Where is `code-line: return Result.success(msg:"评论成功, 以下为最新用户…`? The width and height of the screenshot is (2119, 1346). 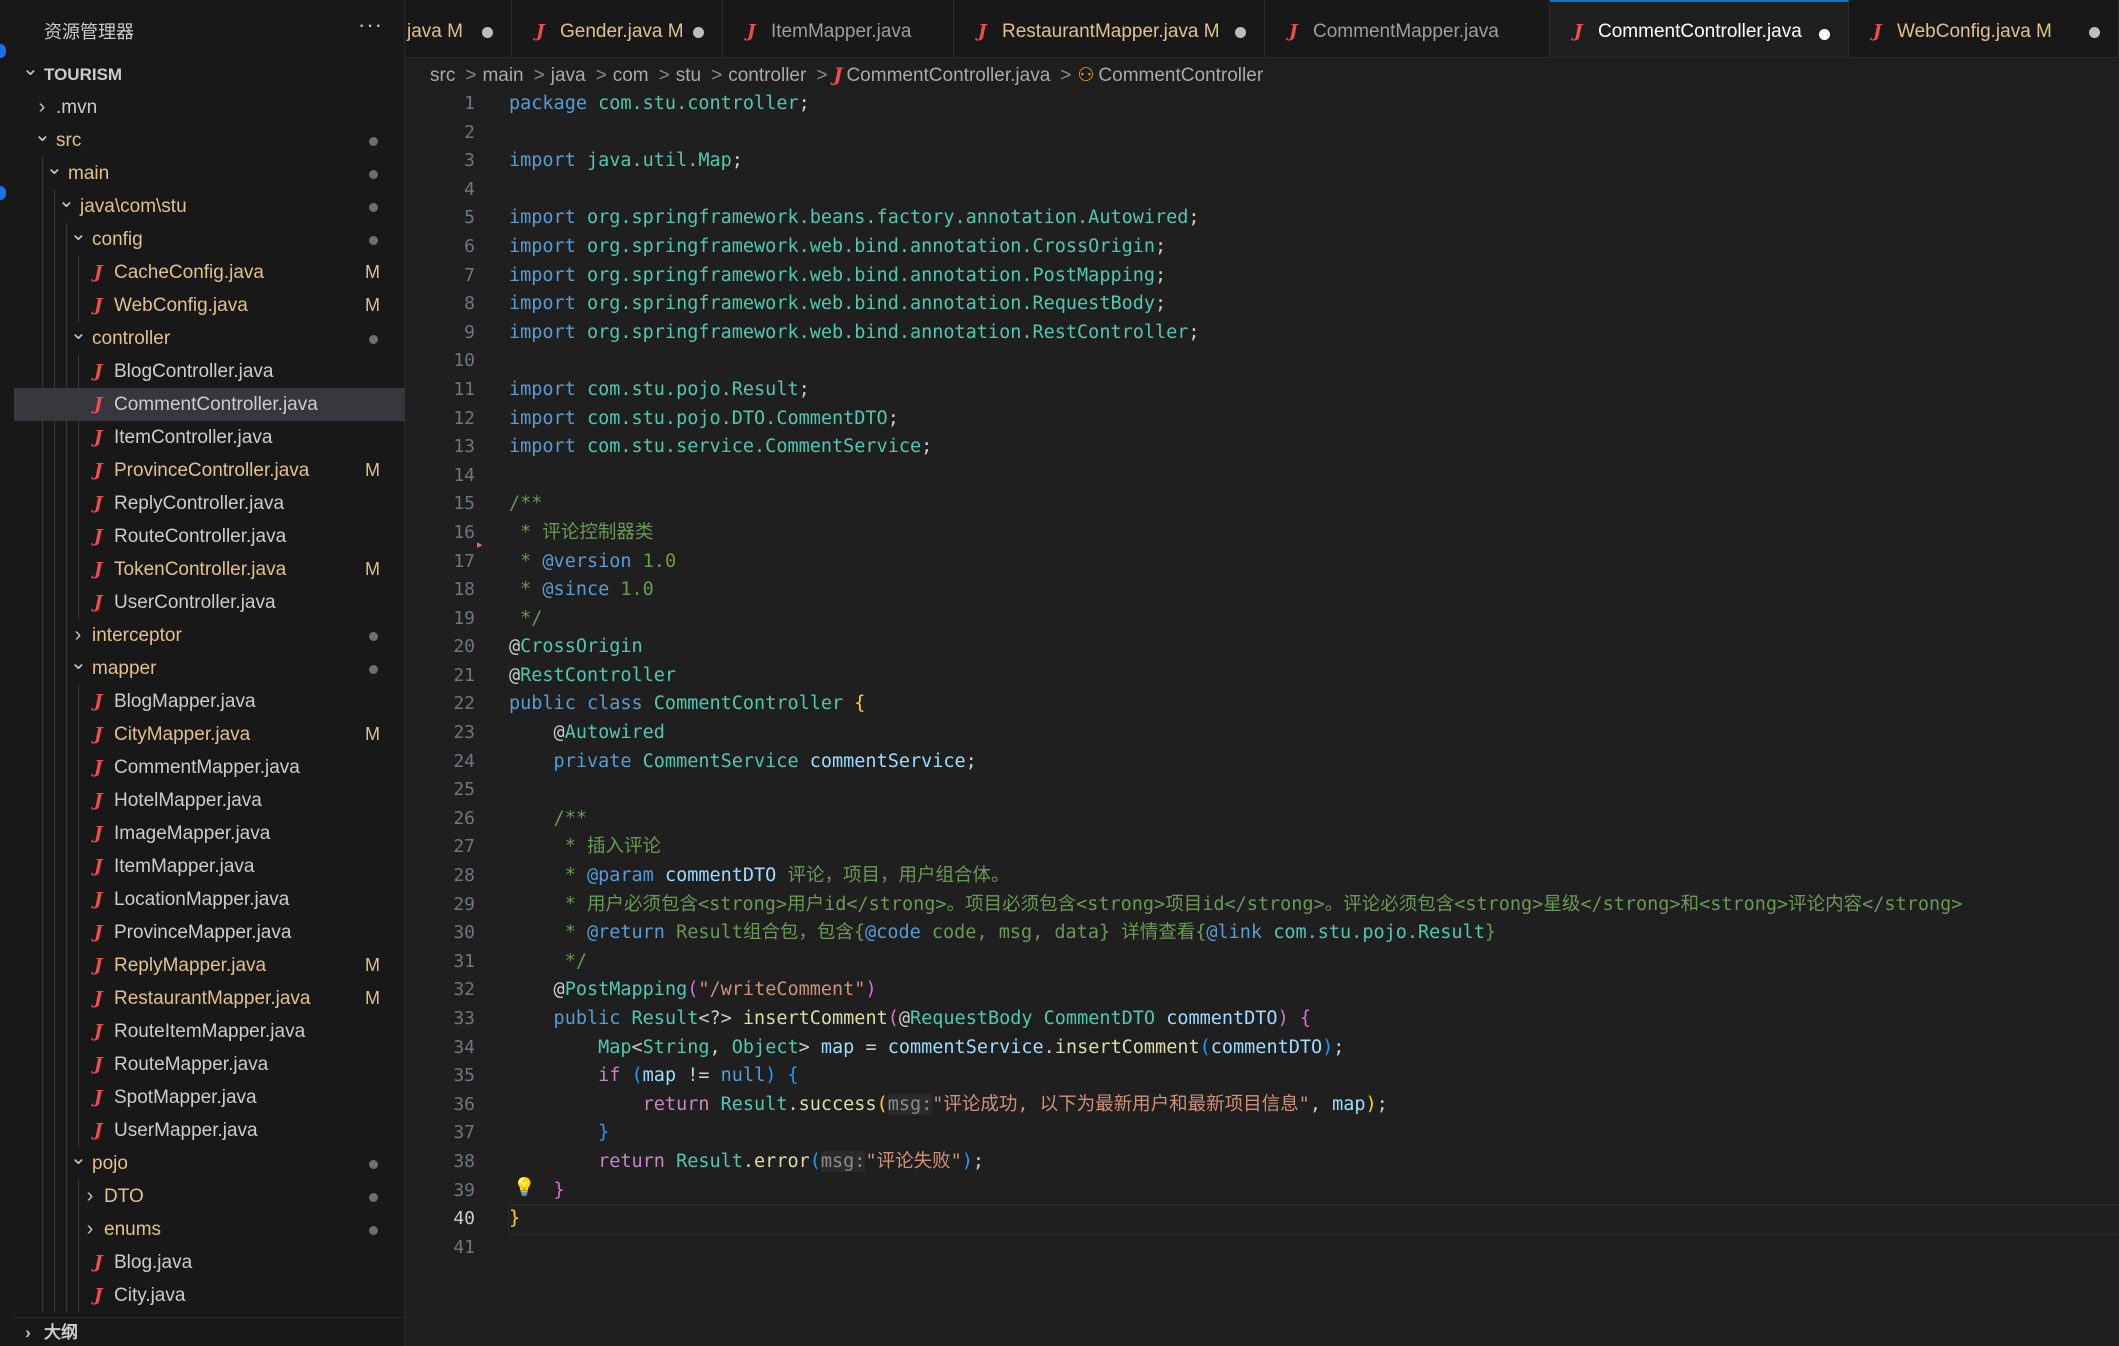 code-line: return Result.success(msg:"评论成功, 以下为最新用户… is located at coordinates (1309, 1105).